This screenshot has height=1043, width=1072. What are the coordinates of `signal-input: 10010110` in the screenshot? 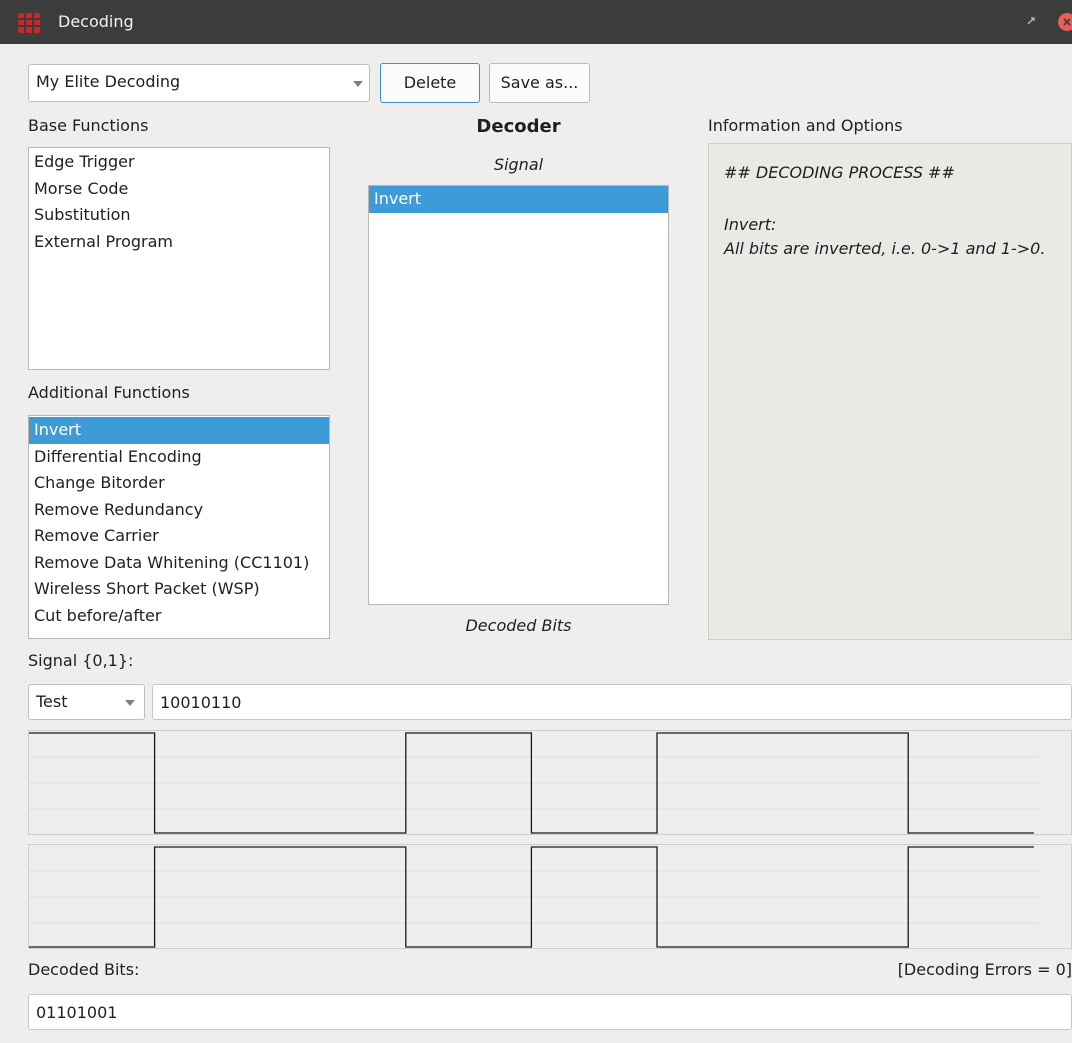 It's located at (612, 702).